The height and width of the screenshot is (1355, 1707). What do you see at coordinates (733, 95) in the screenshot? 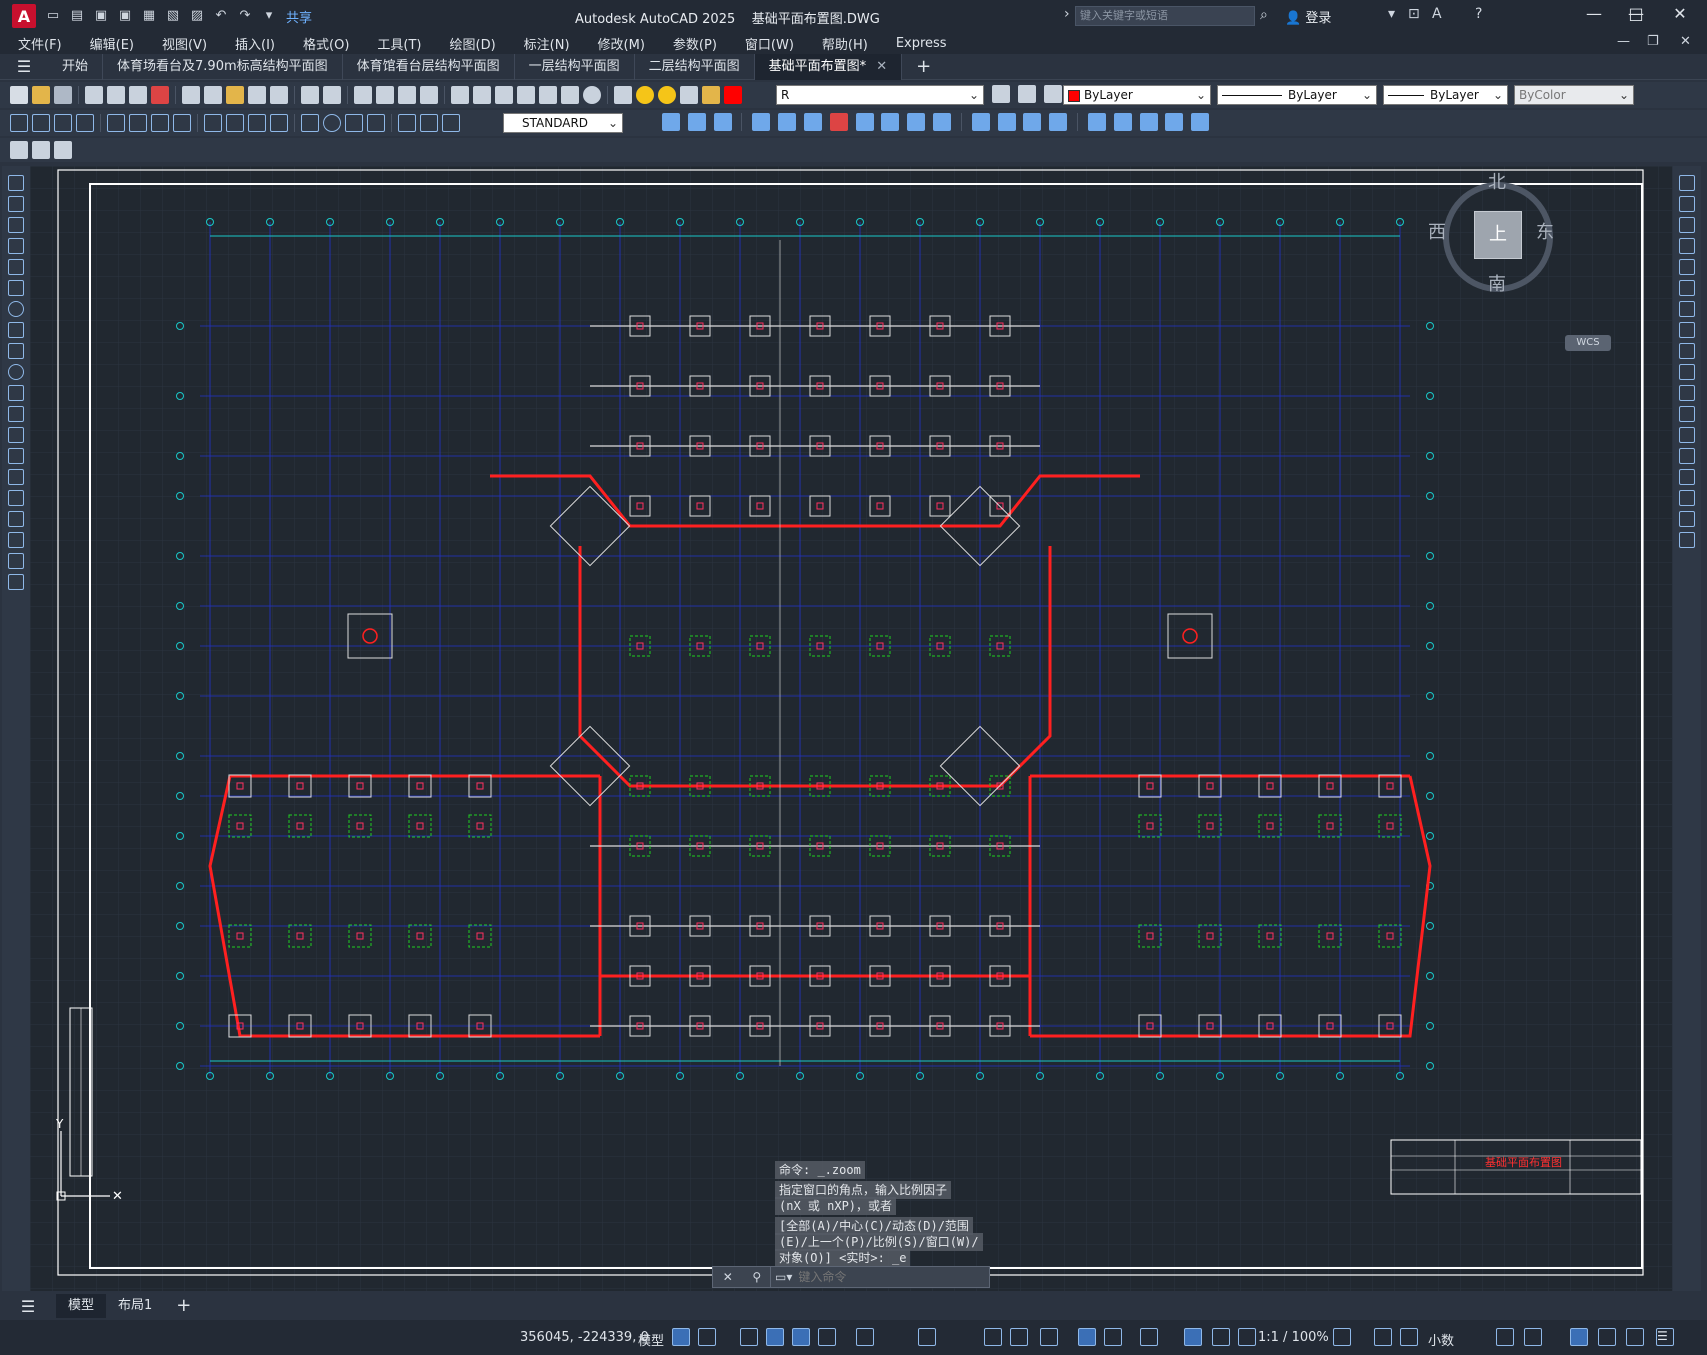
I see `layer-color-icon` at bounding box center [733, 95].